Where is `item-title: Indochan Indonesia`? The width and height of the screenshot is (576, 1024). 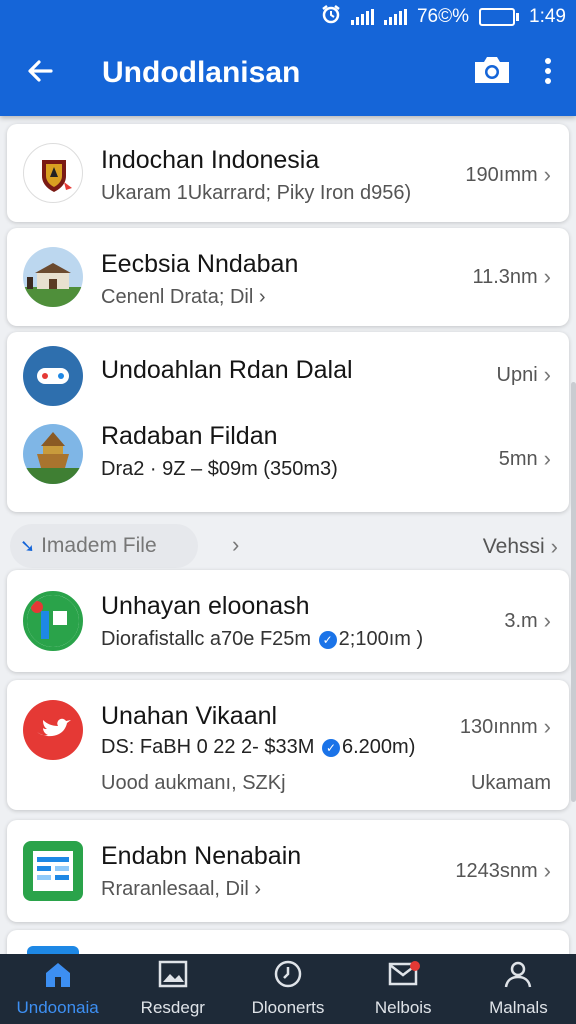
item-title: Indochan Indonesia is located at coordinates (210, 160).